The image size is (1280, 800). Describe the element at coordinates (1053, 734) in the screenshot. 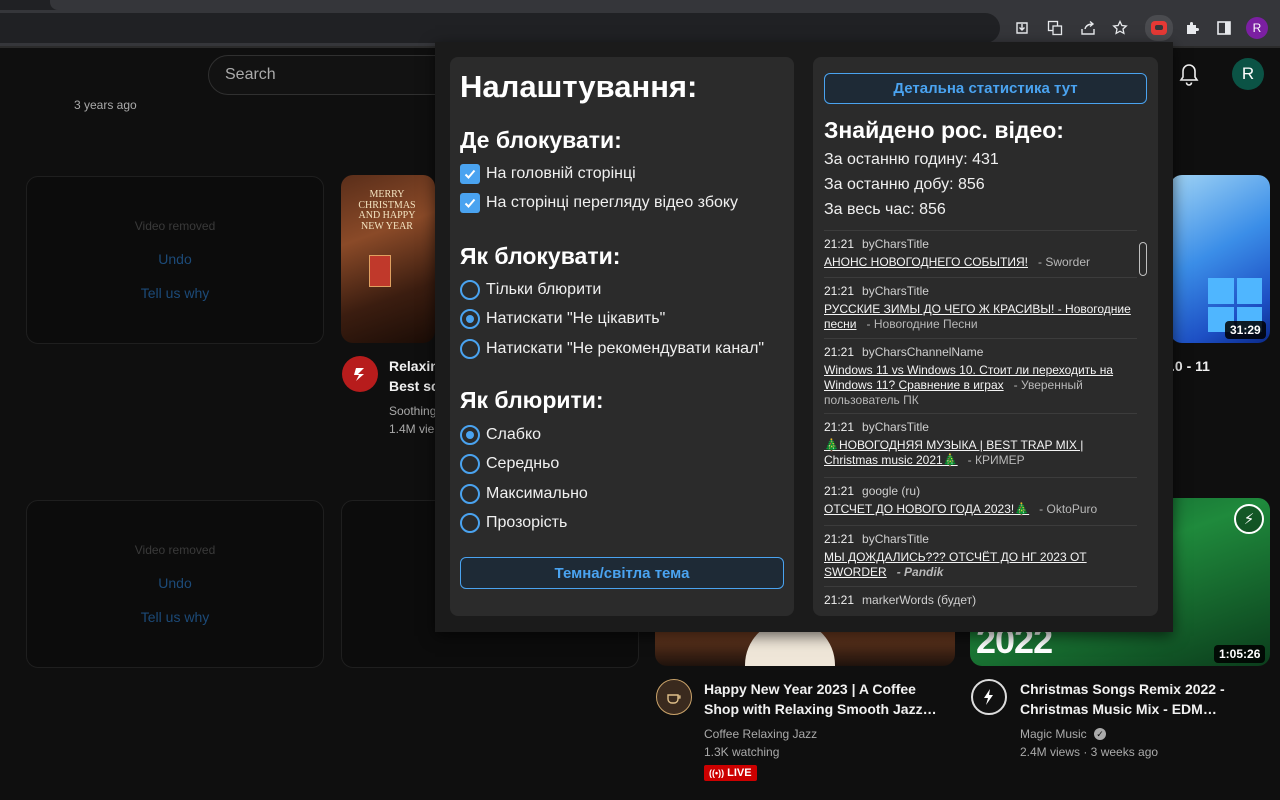

I see `channel-name: Magic Music` at that location.